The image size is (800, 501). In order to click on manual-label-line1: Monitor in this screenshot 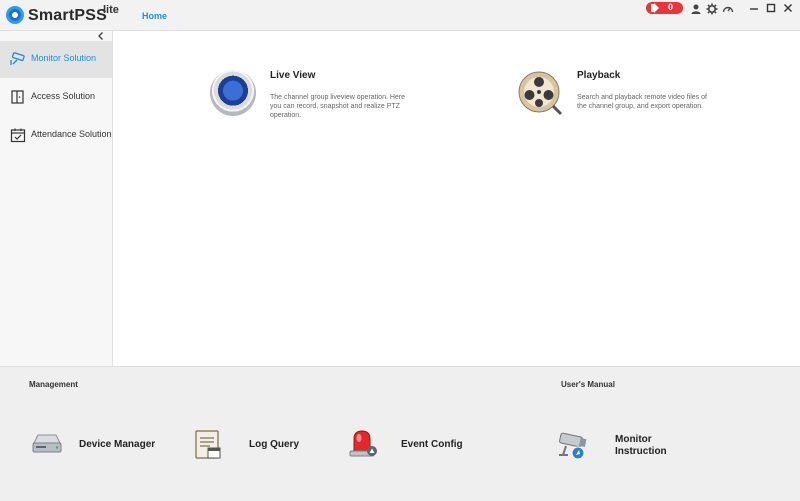, I will do `click(633, 439)`.